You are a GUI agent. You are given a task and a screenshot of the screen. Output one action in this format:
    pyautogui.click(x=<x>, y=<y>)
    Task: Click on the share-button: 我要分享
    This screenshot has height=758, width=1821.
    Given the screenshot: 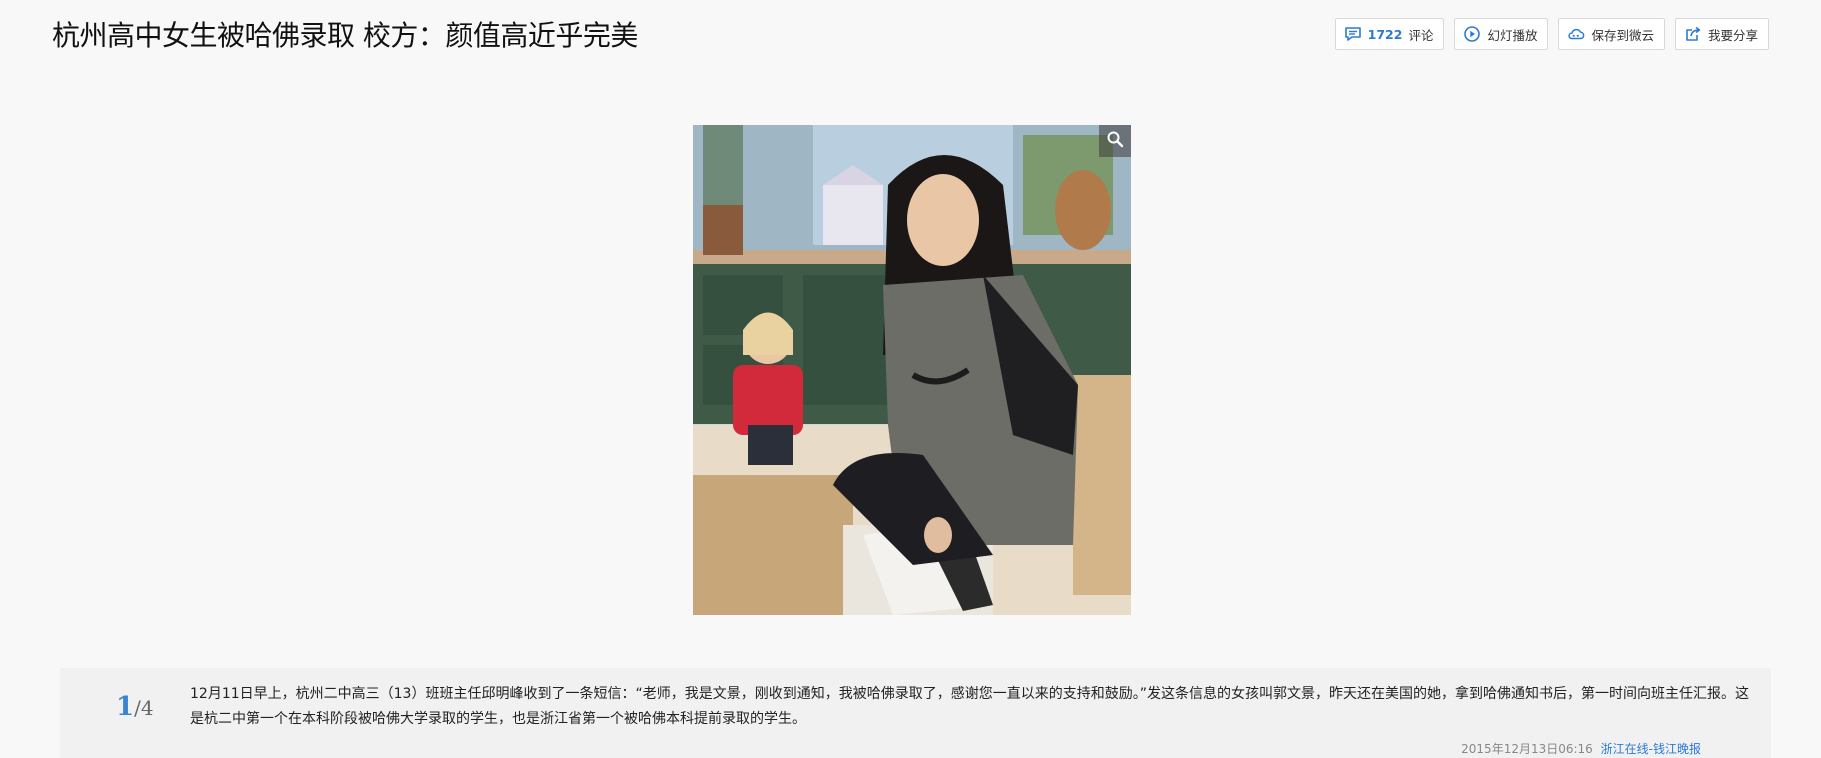 What is the action you would take?
    pyautogui.click(x=1721, y=34)
    